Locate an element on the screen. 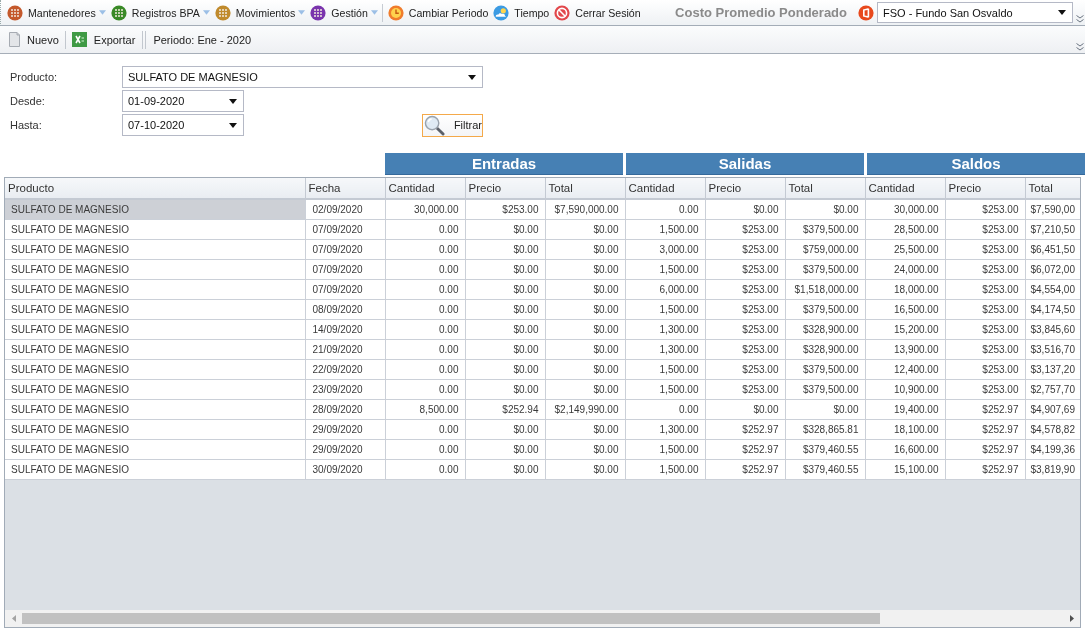 This screenshot has height=633, width=1085. table-cell: 13,900.00 is located at coordinates (905, 349).